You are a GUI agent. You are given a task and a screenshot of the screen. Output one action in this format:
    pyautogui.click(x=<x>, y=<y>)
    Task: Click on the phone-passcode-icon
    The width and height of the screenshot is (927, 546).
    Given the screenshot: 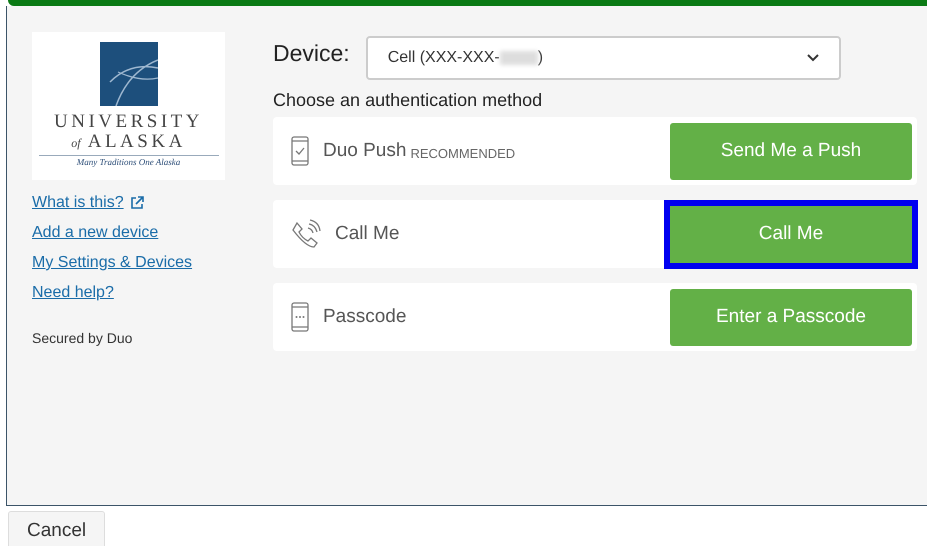 What is the action you would take?
    pyautogui.click(x=300, y=317)
    